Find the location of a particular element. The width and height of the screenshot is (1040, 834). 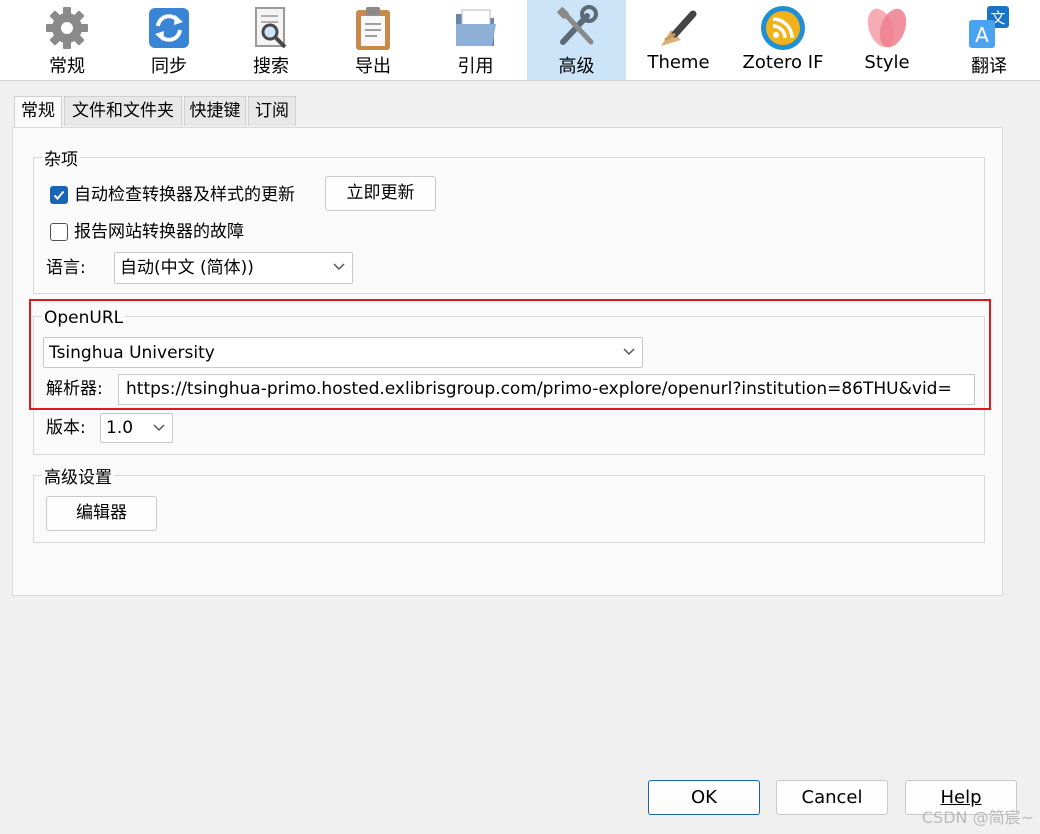

toolbar-search-button: 搜索 is located at coordinates (271, 40).